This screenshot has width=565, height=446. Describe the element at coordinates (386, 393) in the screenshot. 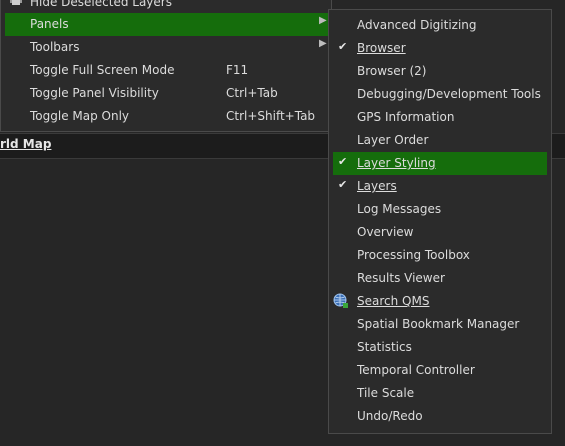

I see `panel-item-label: Tile Scale` at that location.